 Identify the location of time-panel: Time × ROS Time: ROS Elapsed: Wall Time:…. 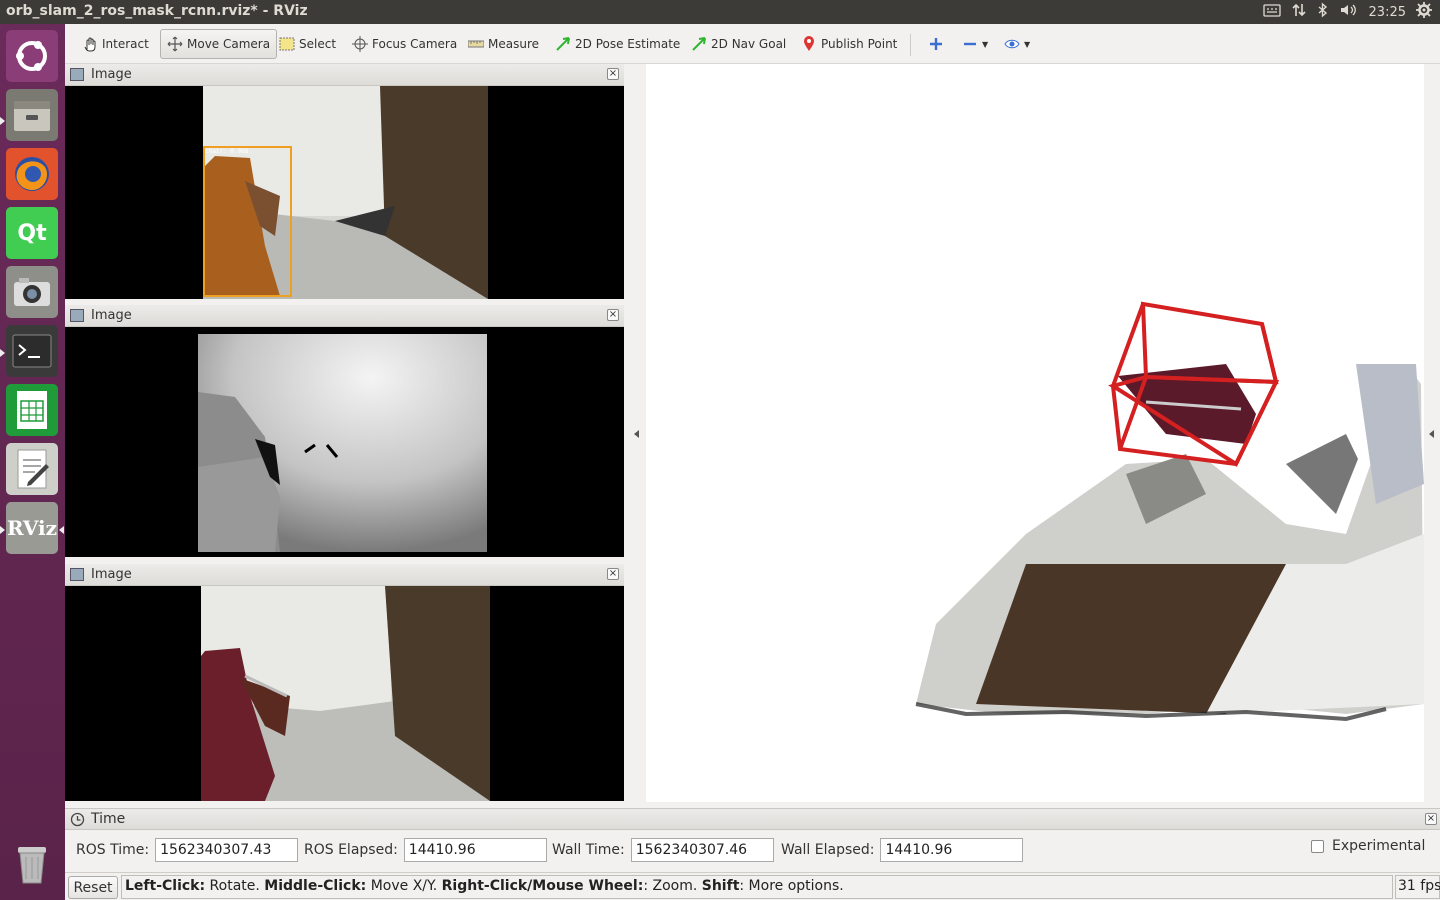
(752, 839).